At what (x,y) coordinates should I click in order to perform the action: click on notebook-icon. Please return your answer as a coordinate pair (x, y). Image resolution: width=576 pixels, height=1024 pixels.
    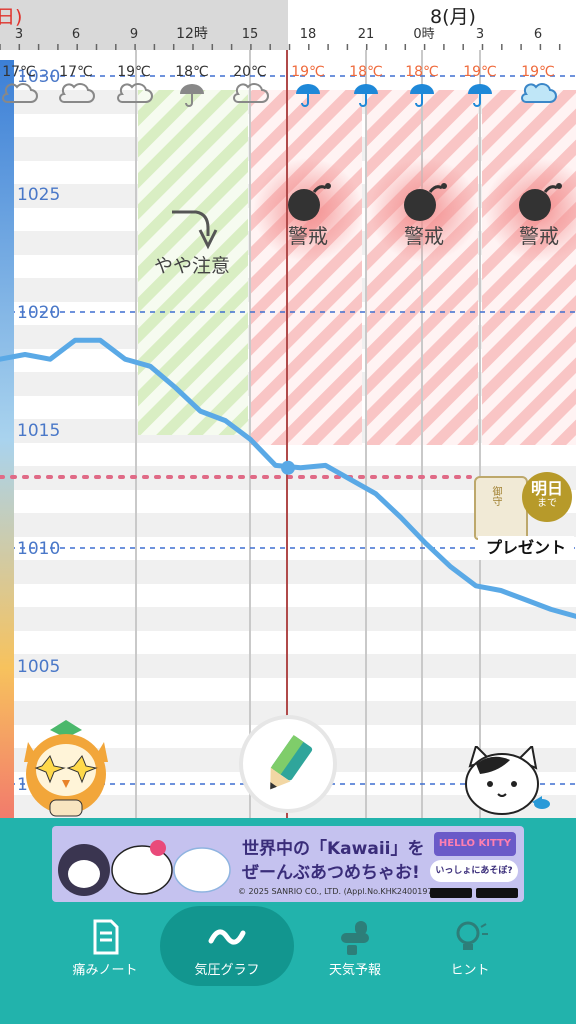
    Looking at the image, I should click on (106, 937).